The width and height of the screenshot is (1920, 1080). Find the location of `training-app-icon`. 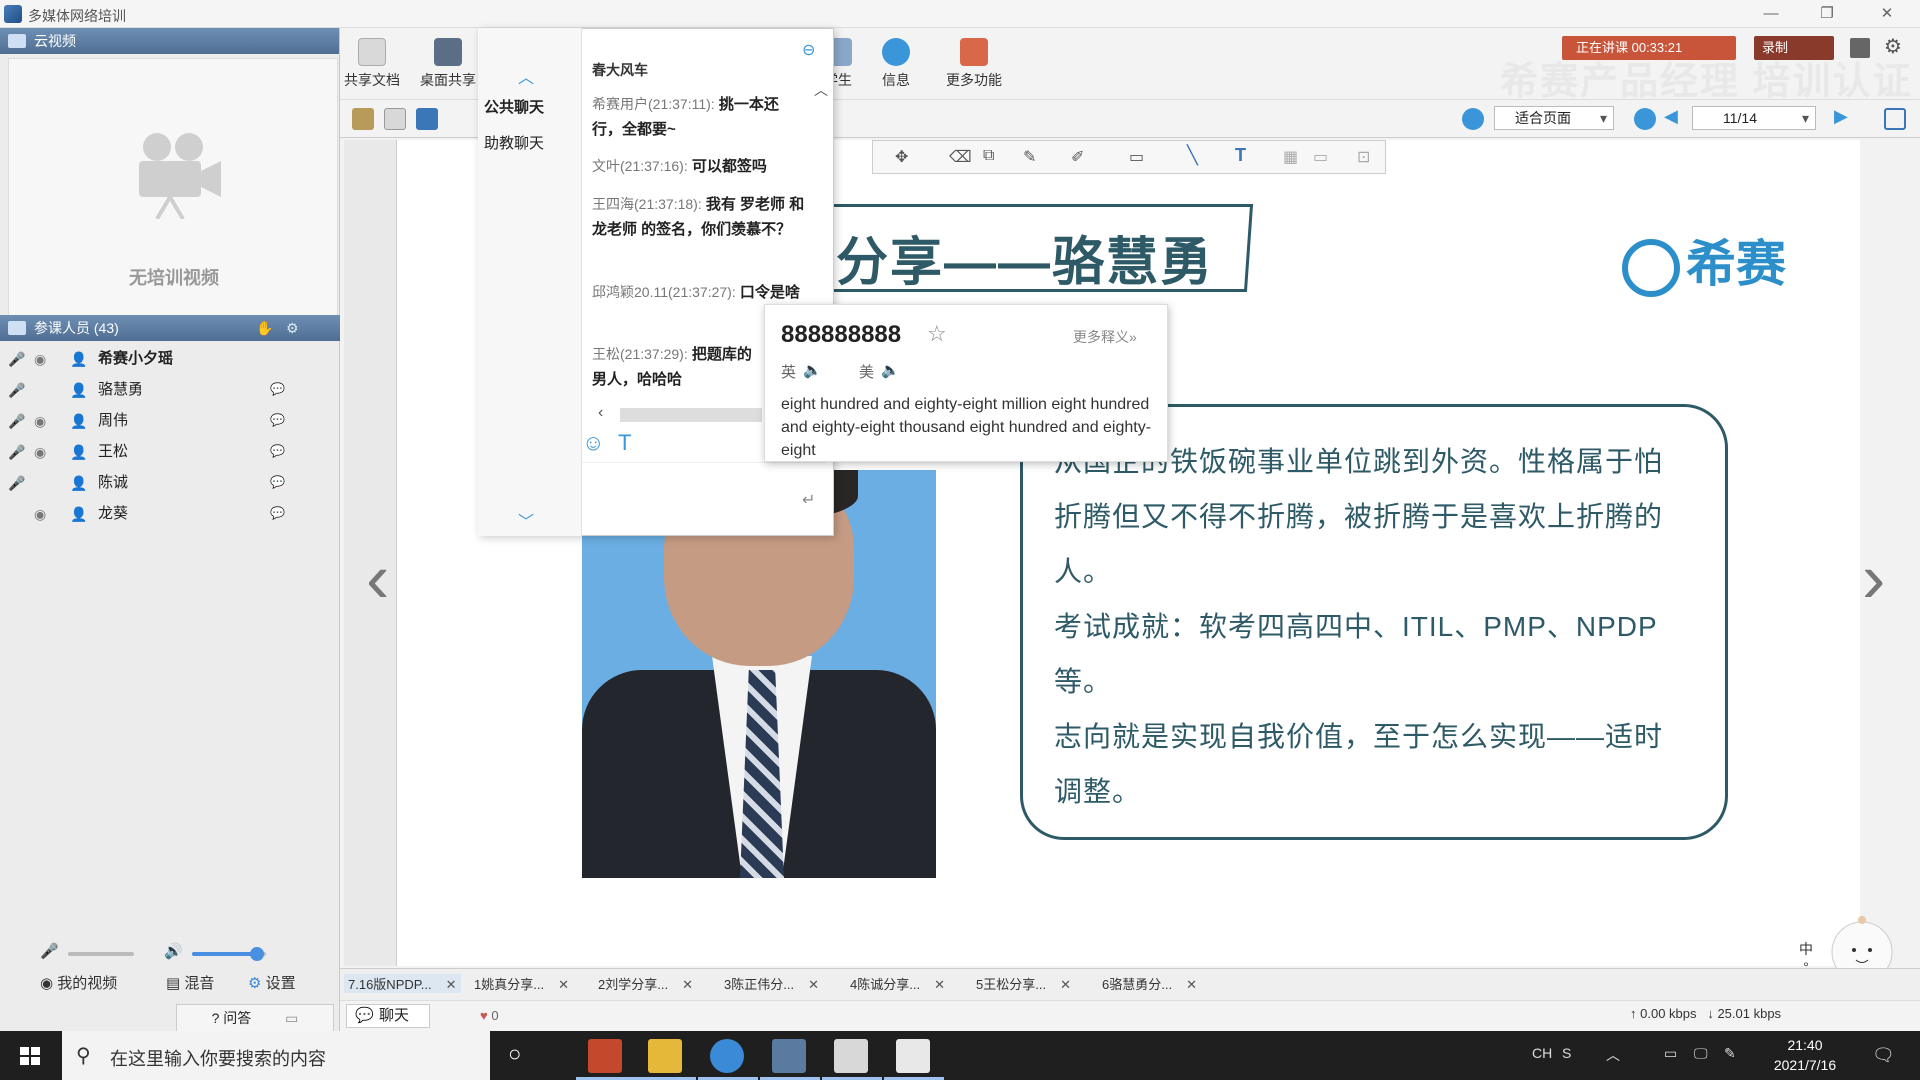

training-app-icon is located at coordinates (789, 1056).